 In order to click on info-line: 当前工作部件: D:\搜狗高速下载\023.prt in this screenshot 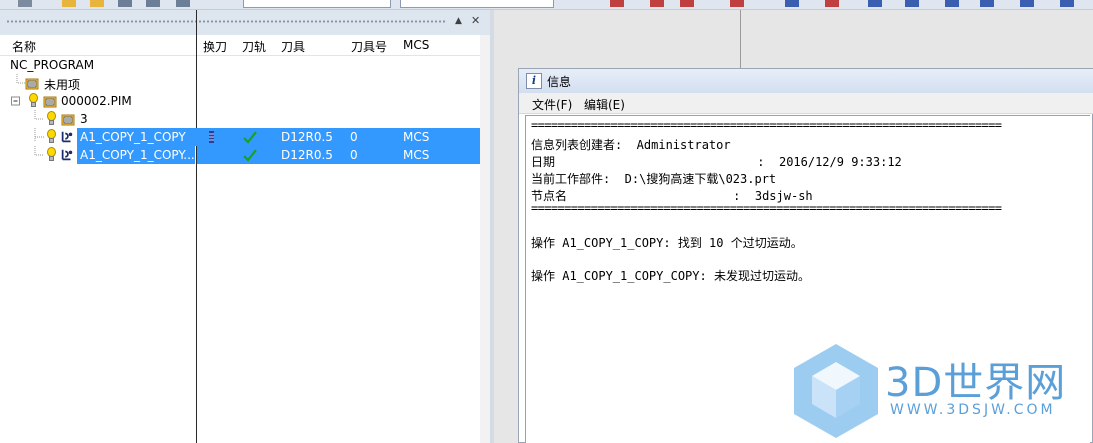, I will do `click(654, 179)`.